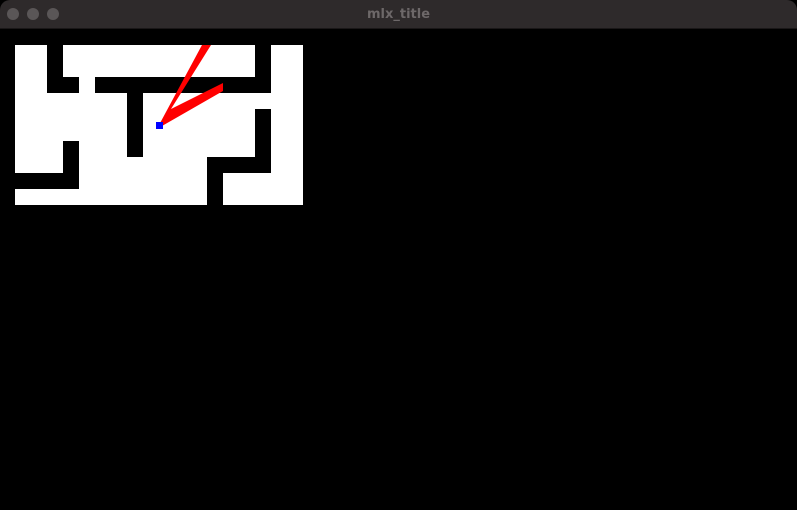 The image size is (797, 510). I want to click on minimap, so click(159, 125).